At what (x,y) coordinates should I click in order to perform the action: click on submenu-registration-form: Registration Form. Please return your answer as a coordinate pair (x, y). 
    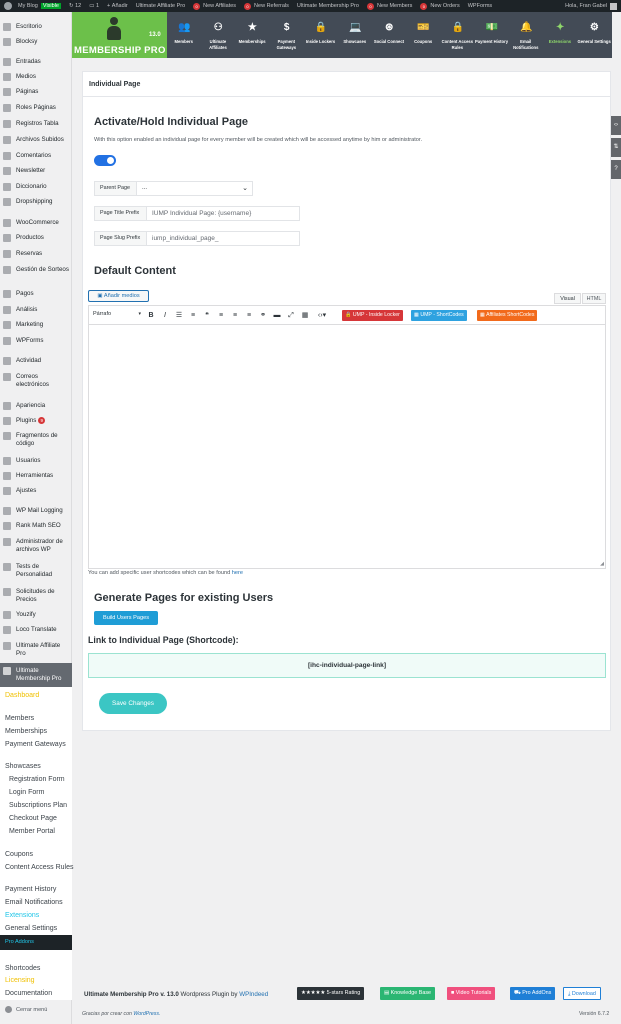
    Looking at the image, I should click on (37, 779).